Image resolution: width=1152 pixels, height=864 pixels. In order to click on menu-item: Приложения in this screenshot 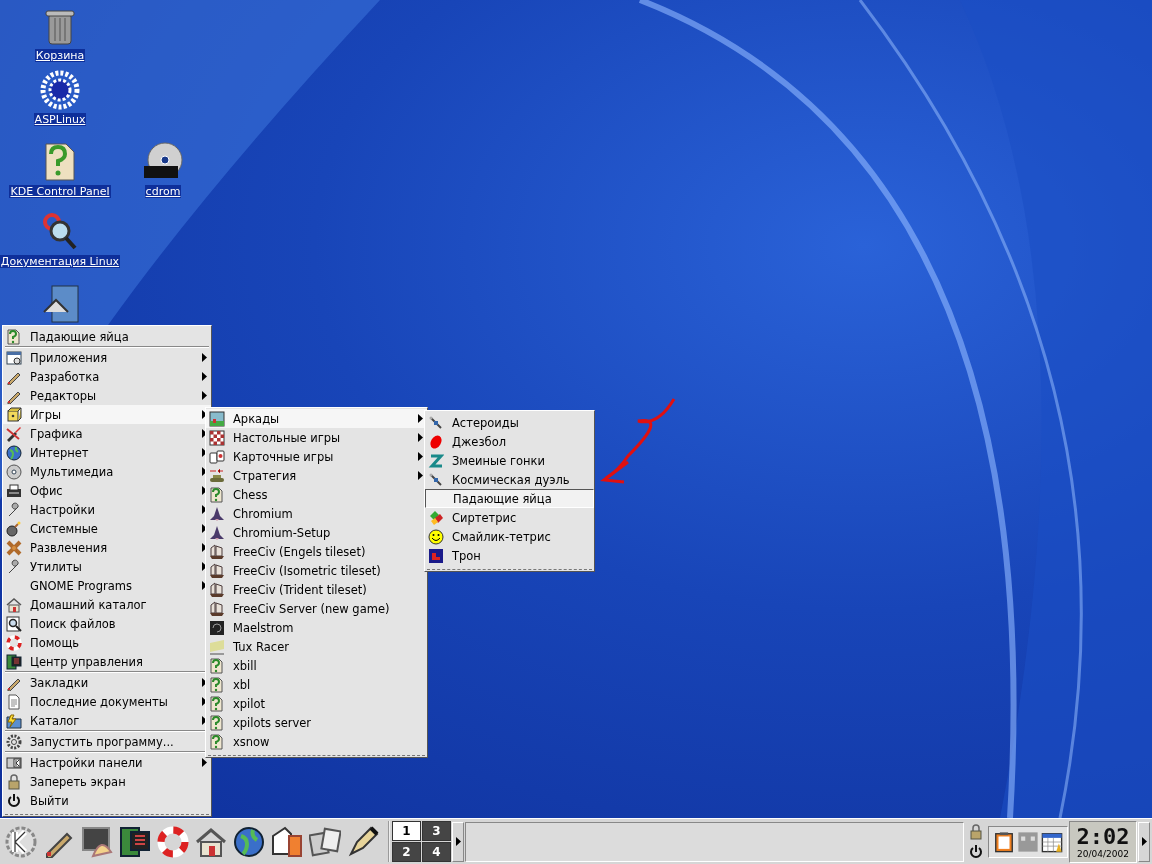, I will do `click(107, 357)`.